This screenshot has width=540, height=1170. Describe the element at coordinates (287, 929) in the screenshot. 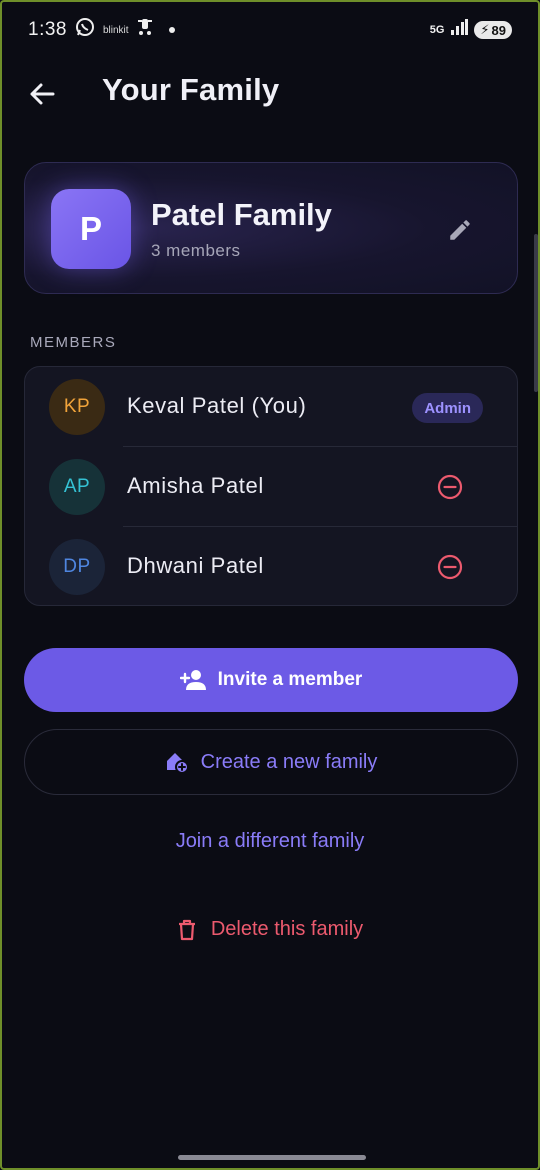

I see `delete-label: Delete this family` at that location.